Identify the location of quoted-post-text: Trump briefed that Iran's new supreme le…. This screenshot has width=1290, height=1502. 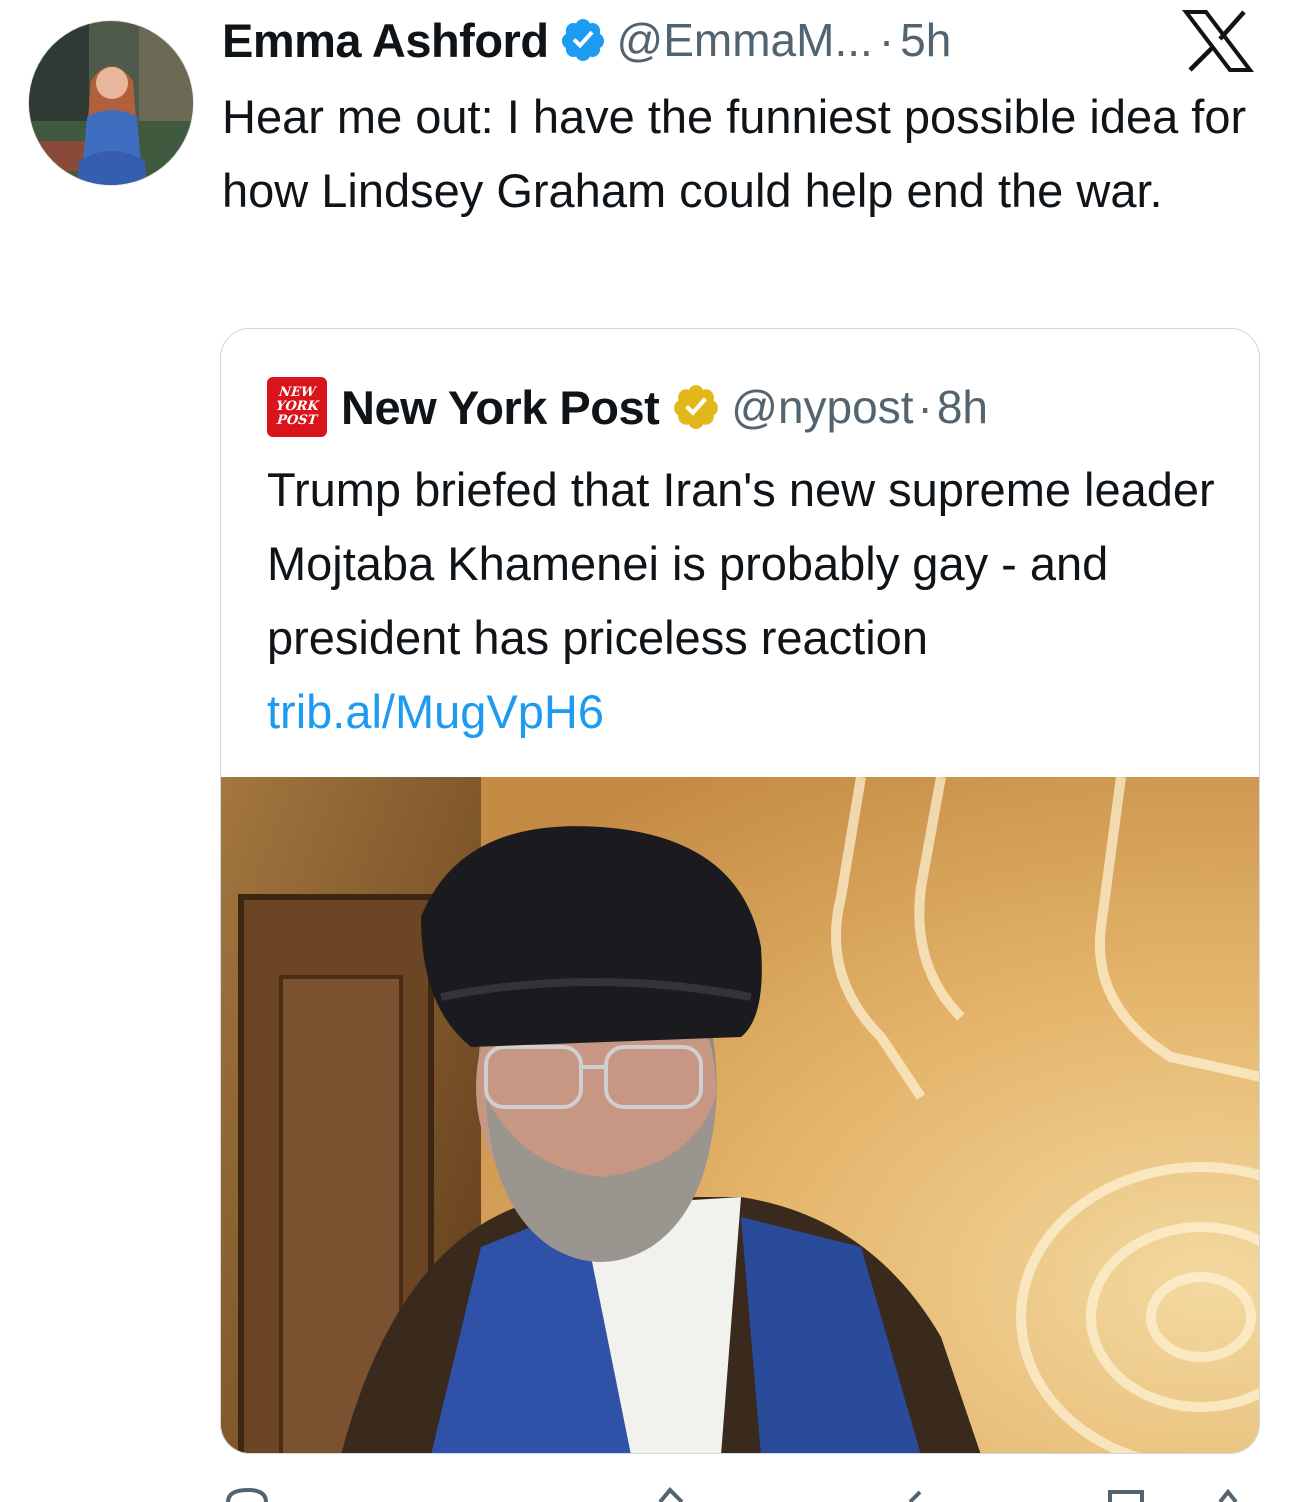
(747, 601).